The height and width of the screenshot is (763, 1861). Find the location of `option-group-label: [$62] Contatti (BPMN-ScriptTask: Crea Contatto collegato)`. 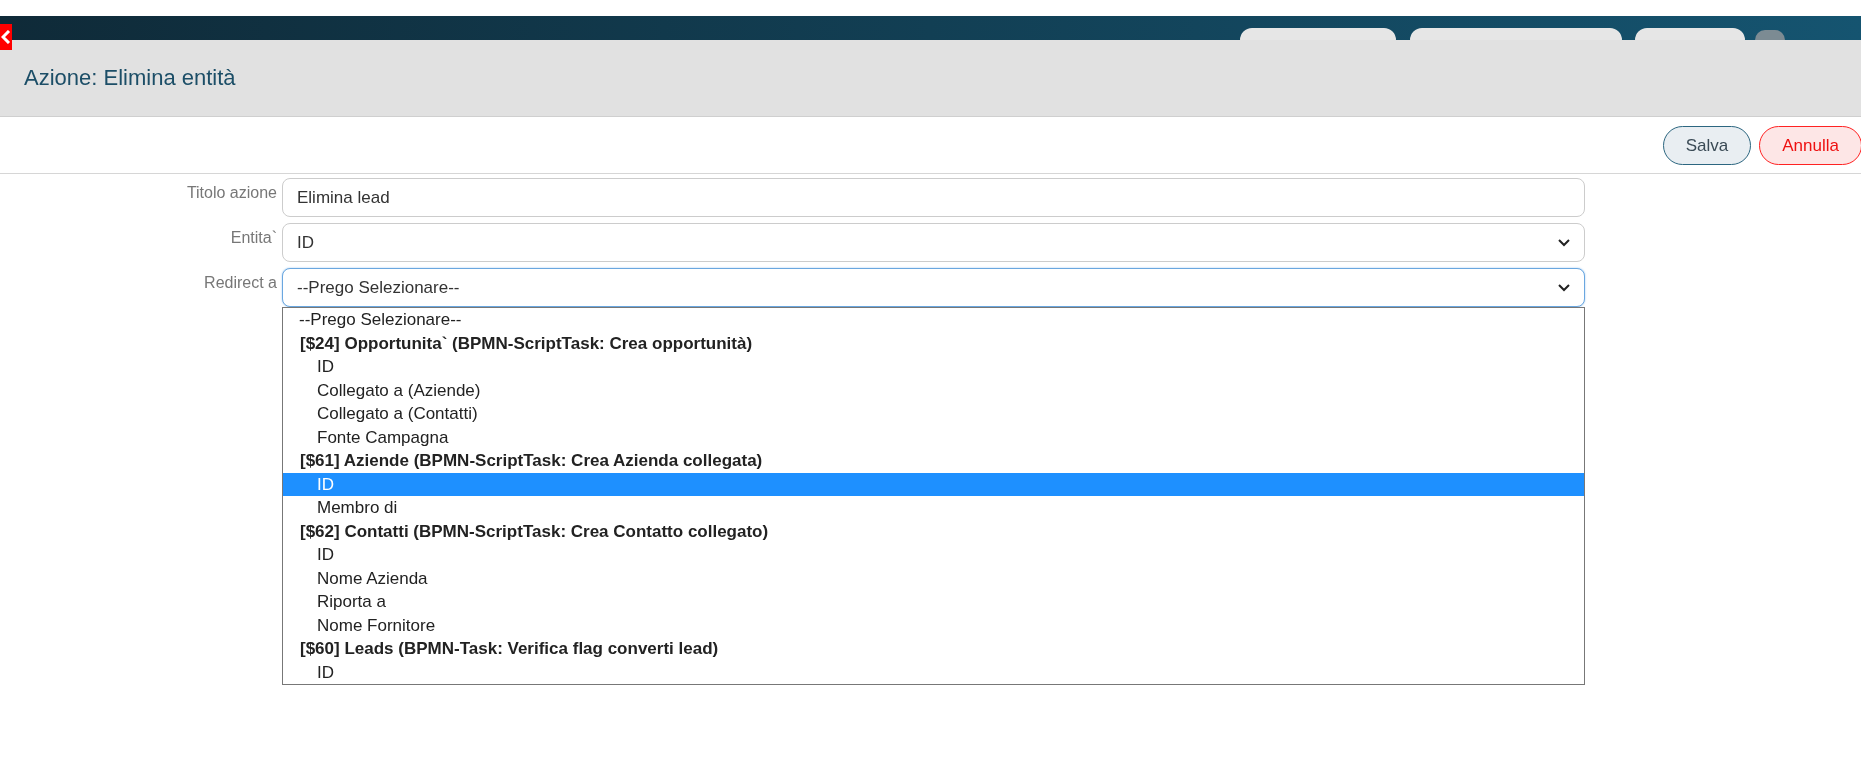

option-group-label: [$62] Contatti (BPMN-ScriptTask: Crea Contatto collegato) is located at coordinates (534, 531).